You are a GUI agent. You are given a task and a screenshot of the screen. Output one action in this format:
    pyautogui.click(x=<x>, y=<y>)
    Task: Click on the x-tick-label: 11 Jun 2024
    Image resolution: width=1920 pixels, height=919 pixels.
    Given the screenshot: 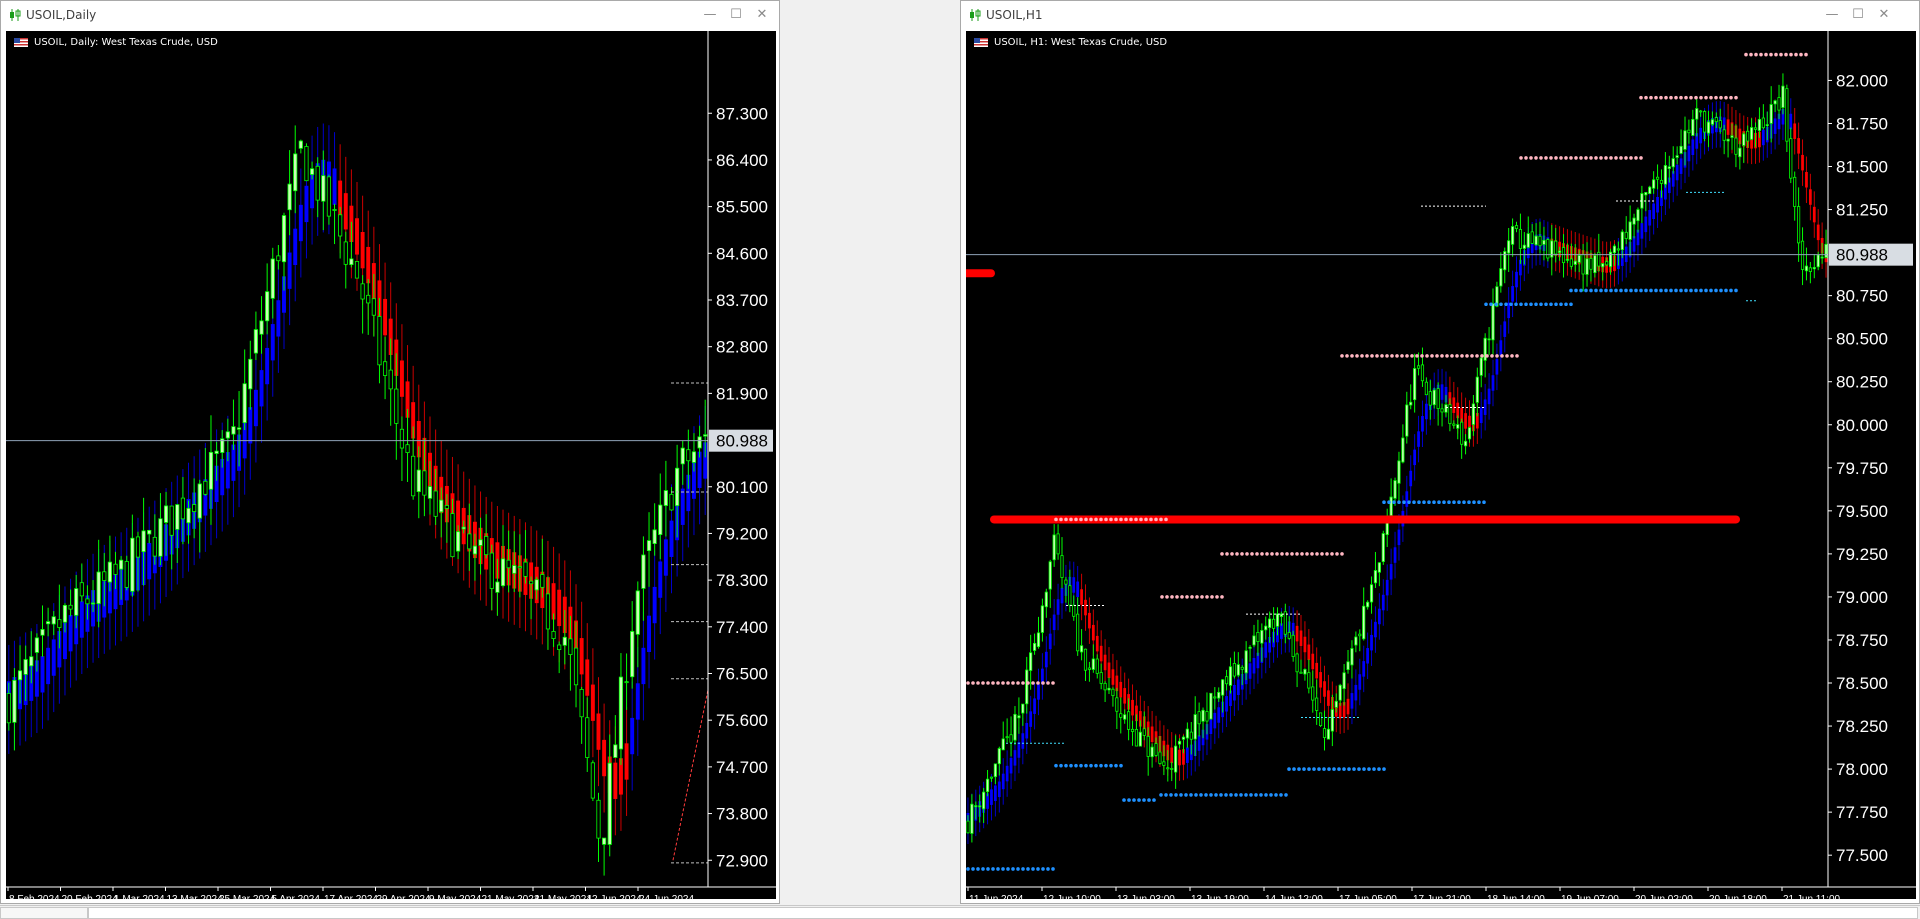 What is the action you would take?
    pyautogui.click(x=996, y=896)
    